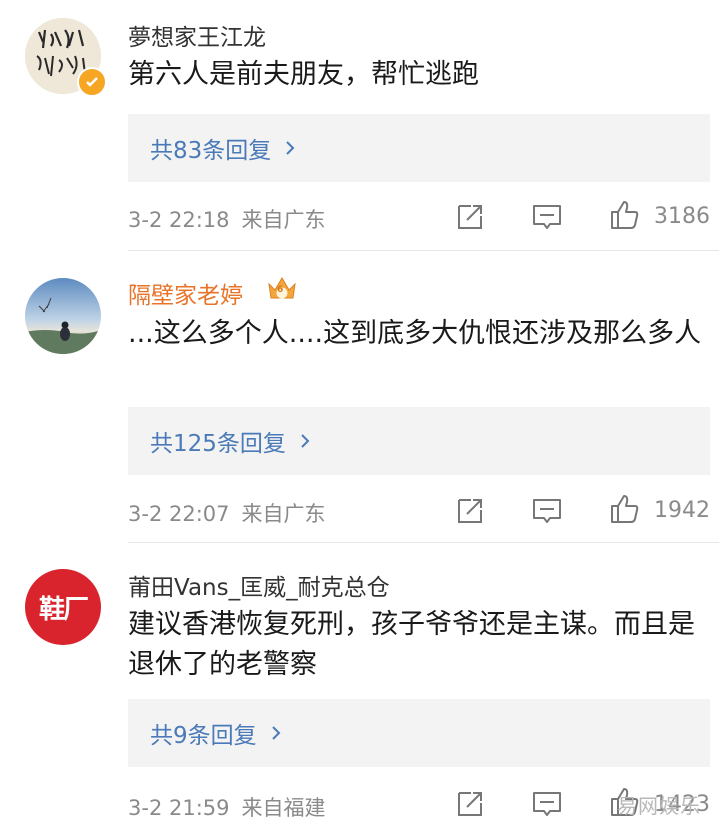  What do you see at coordinates (303, 74) in the screenshot?
I see `comment-text: 第六人是前夫朋友，帮忙逃跑` at bounding box center [303, 74].